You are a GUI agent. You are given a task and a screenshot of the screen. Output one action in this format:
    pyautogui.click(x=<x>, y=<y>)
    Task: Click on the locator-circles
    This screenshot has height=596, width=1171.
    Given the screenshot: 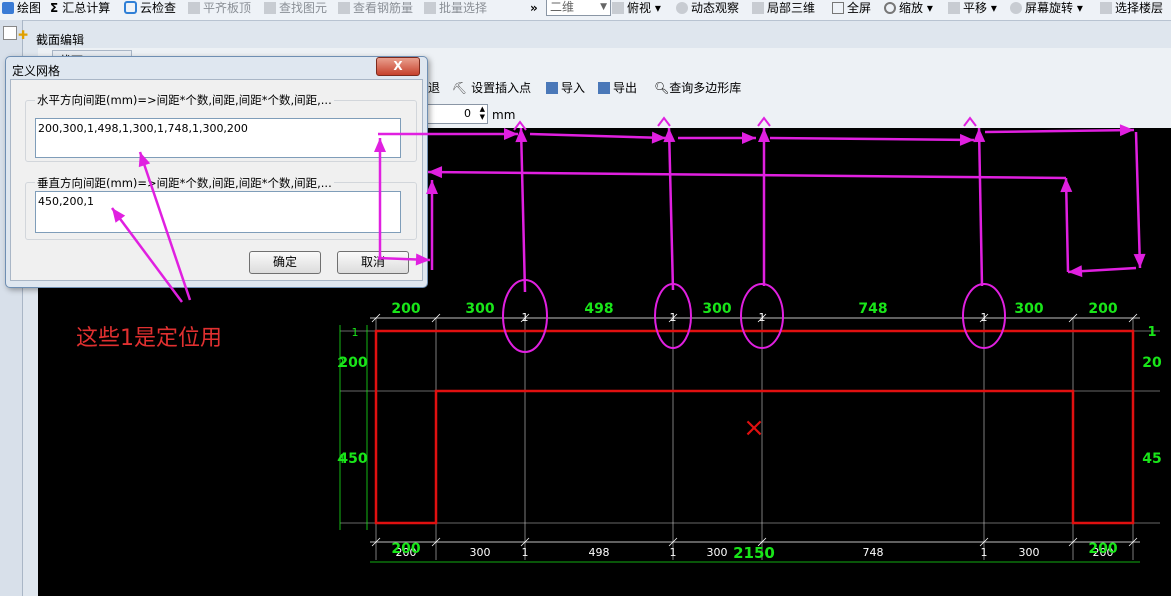 What is the action you would take?
    pyautogui.click(x=754, y=316)
    